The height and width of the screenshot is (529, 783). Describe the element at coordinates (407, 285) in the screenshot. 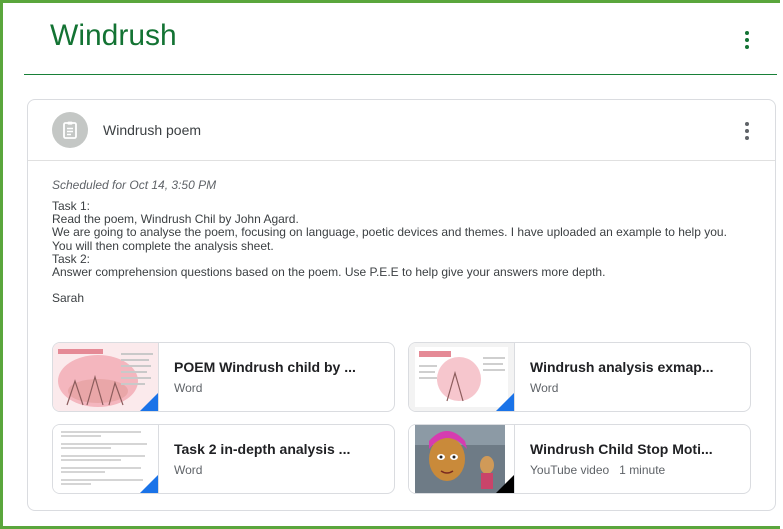

I see `description-line` at that location.